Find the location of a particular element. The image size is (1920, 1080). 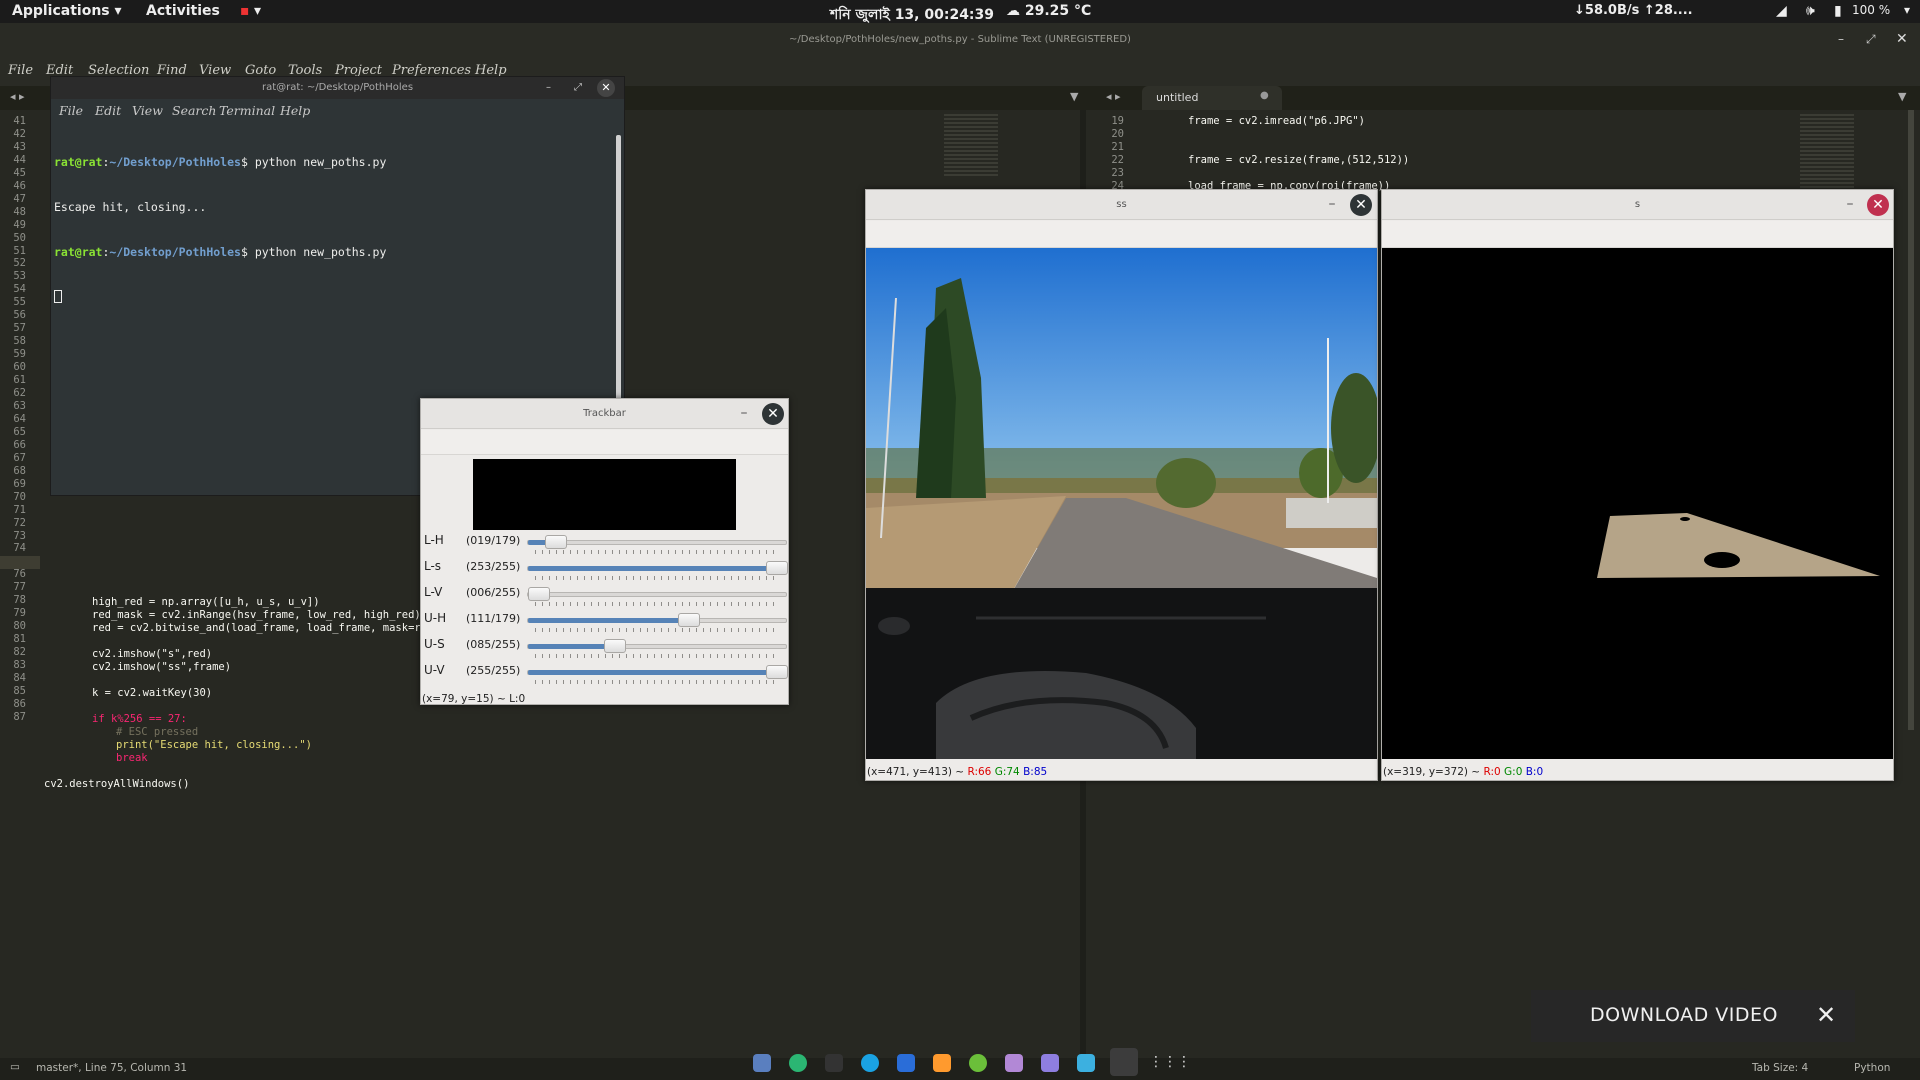

sublime-icon is located at coordinates (942, 1063).